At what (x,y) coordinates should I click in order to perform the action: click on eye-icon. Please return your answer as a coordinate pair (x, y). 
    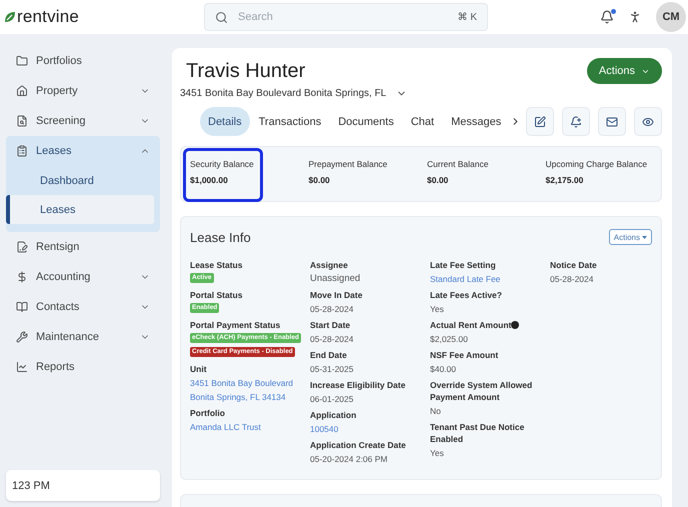
    Looking at the image, I should click on (648, 122).